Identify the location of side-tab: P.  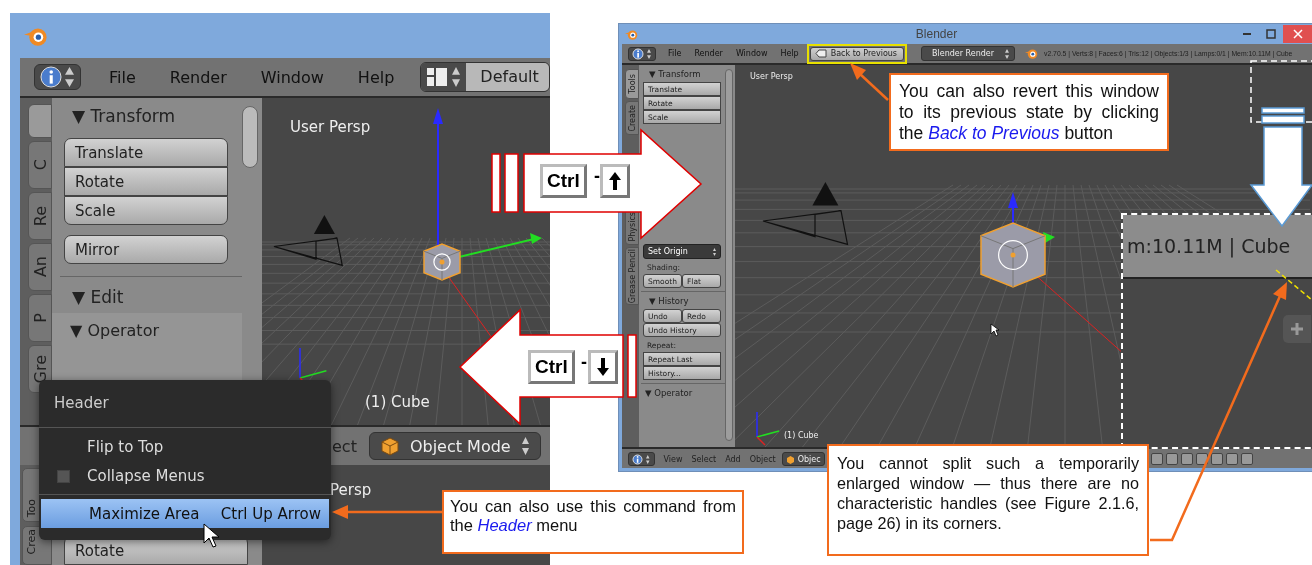
(40, 318).